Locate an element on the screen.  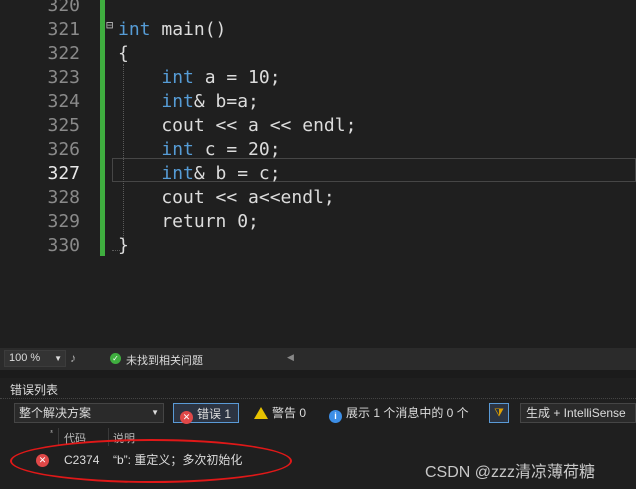
line-number: 330 is located at coordinates (63, 245).